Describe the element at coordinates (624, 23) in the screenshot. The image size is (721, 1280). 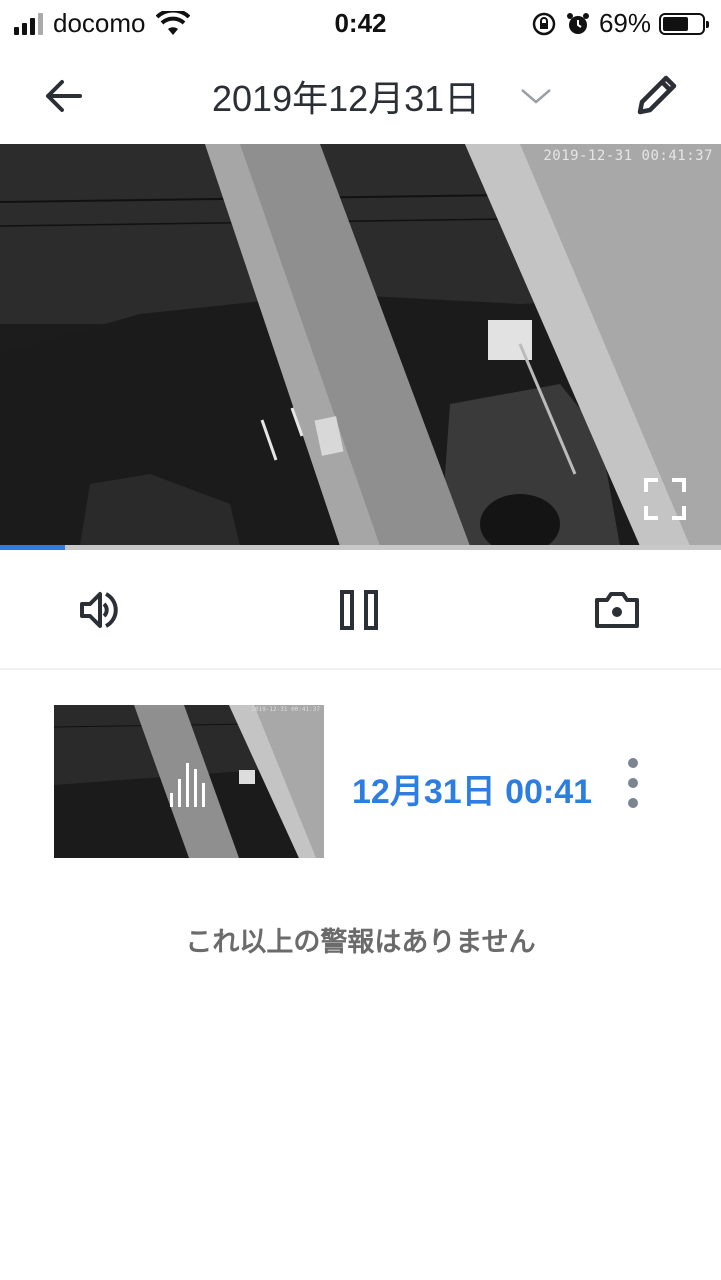
I see `battery-percent: 69%` at that location.